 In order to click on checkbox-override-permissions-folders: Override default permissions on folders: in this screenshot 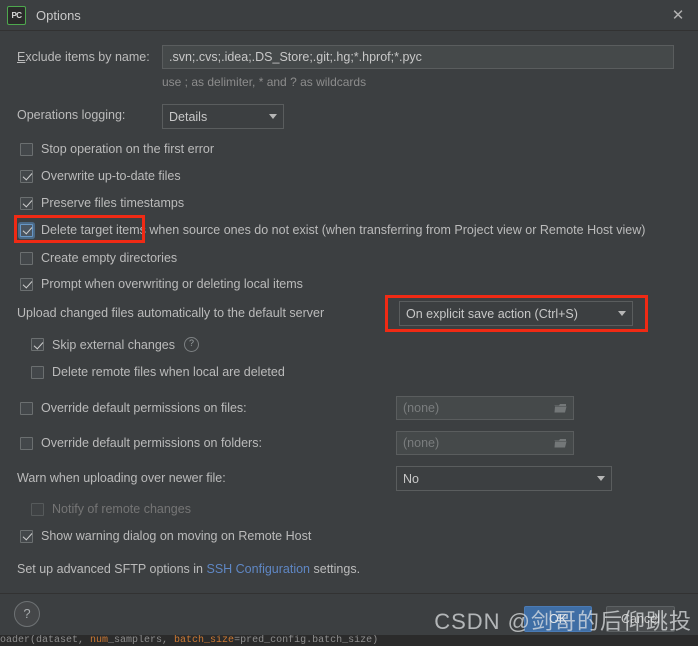, I will do `click(141, 443)`.